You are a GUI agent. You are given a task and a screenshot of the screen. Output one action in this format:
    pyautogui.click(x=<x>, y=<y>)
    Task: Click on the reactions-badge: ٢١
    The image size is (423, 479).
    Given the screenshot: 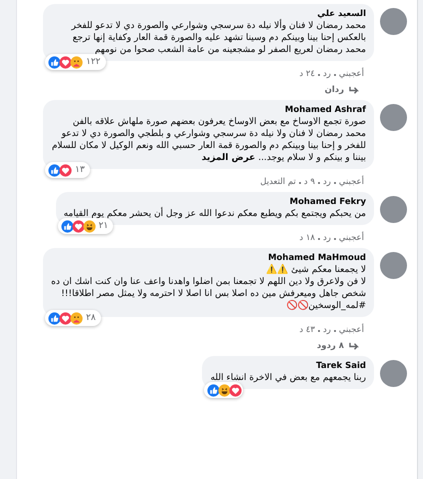 What is the action you would take?
    pyautogui.click(x=86, y=226)
    